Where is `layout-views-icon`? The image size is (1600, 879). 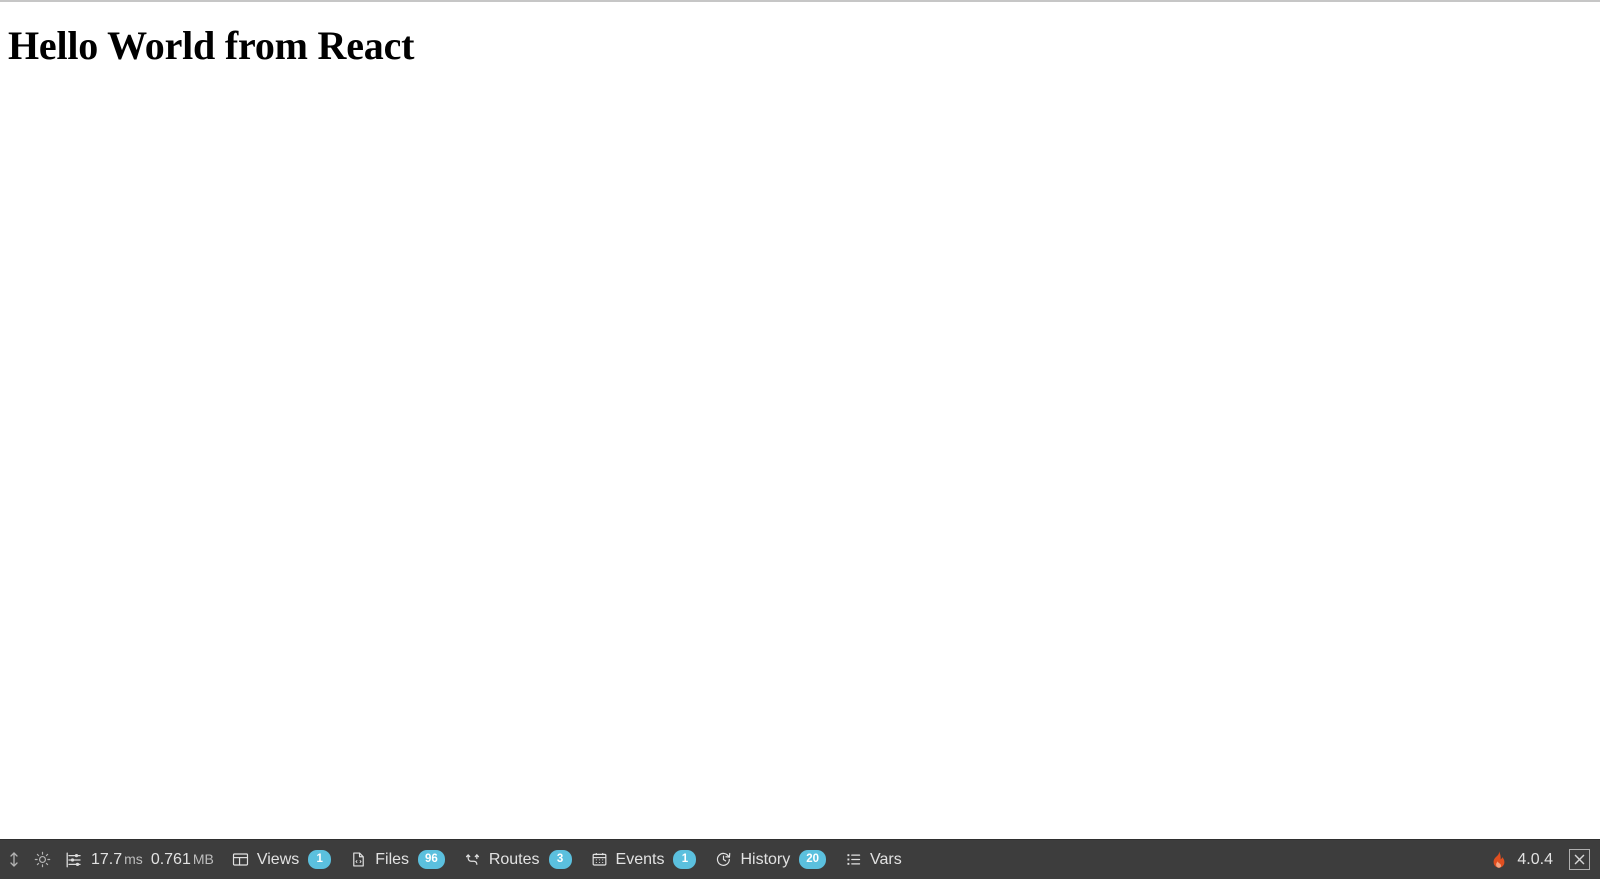
layout-views-icon is located at coordinates (240, 859).